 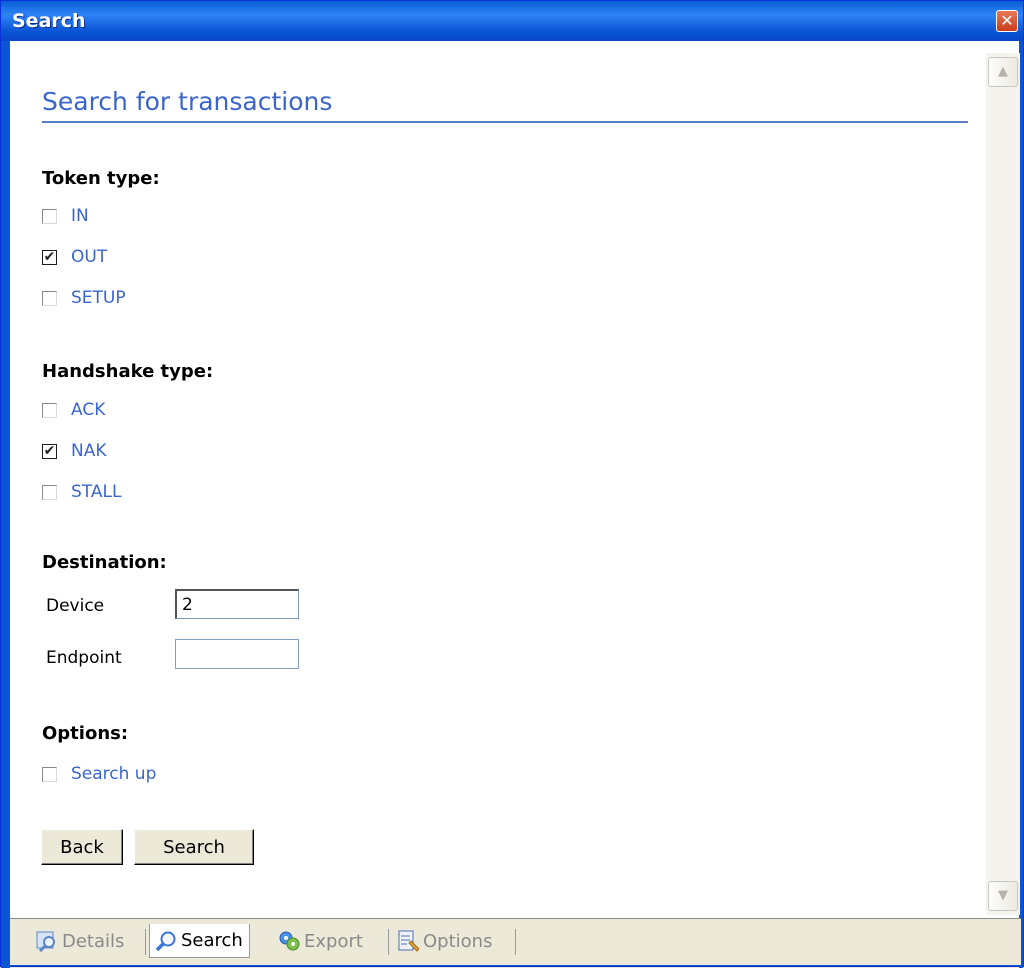 I want to click on handshake-nak-option: ✔ NAK, so click(x=74, y=451).